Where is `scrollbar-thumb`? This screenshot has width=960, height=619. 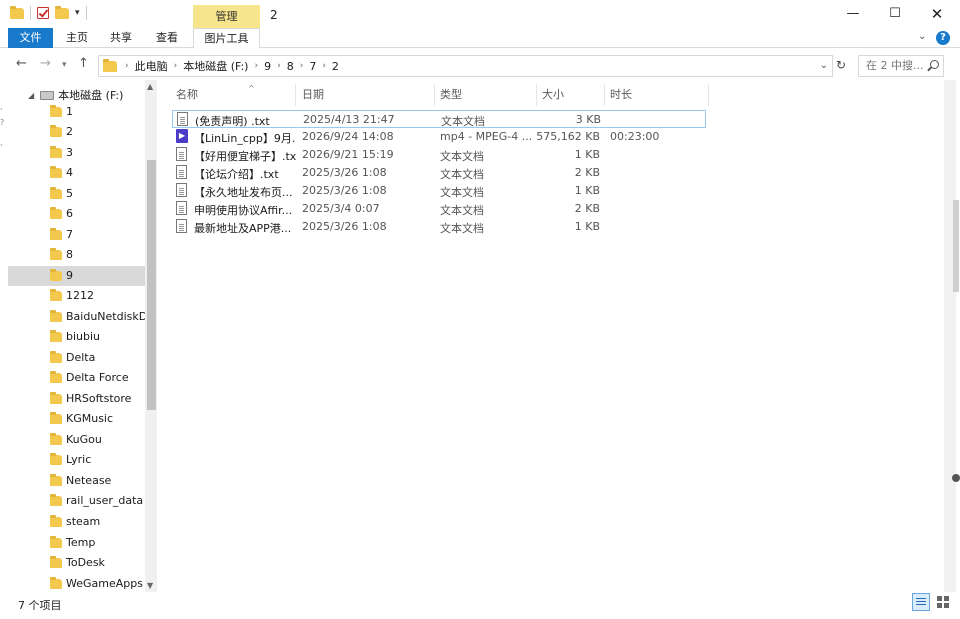
scrollbar-thumb is located at coordinates (151, 285).